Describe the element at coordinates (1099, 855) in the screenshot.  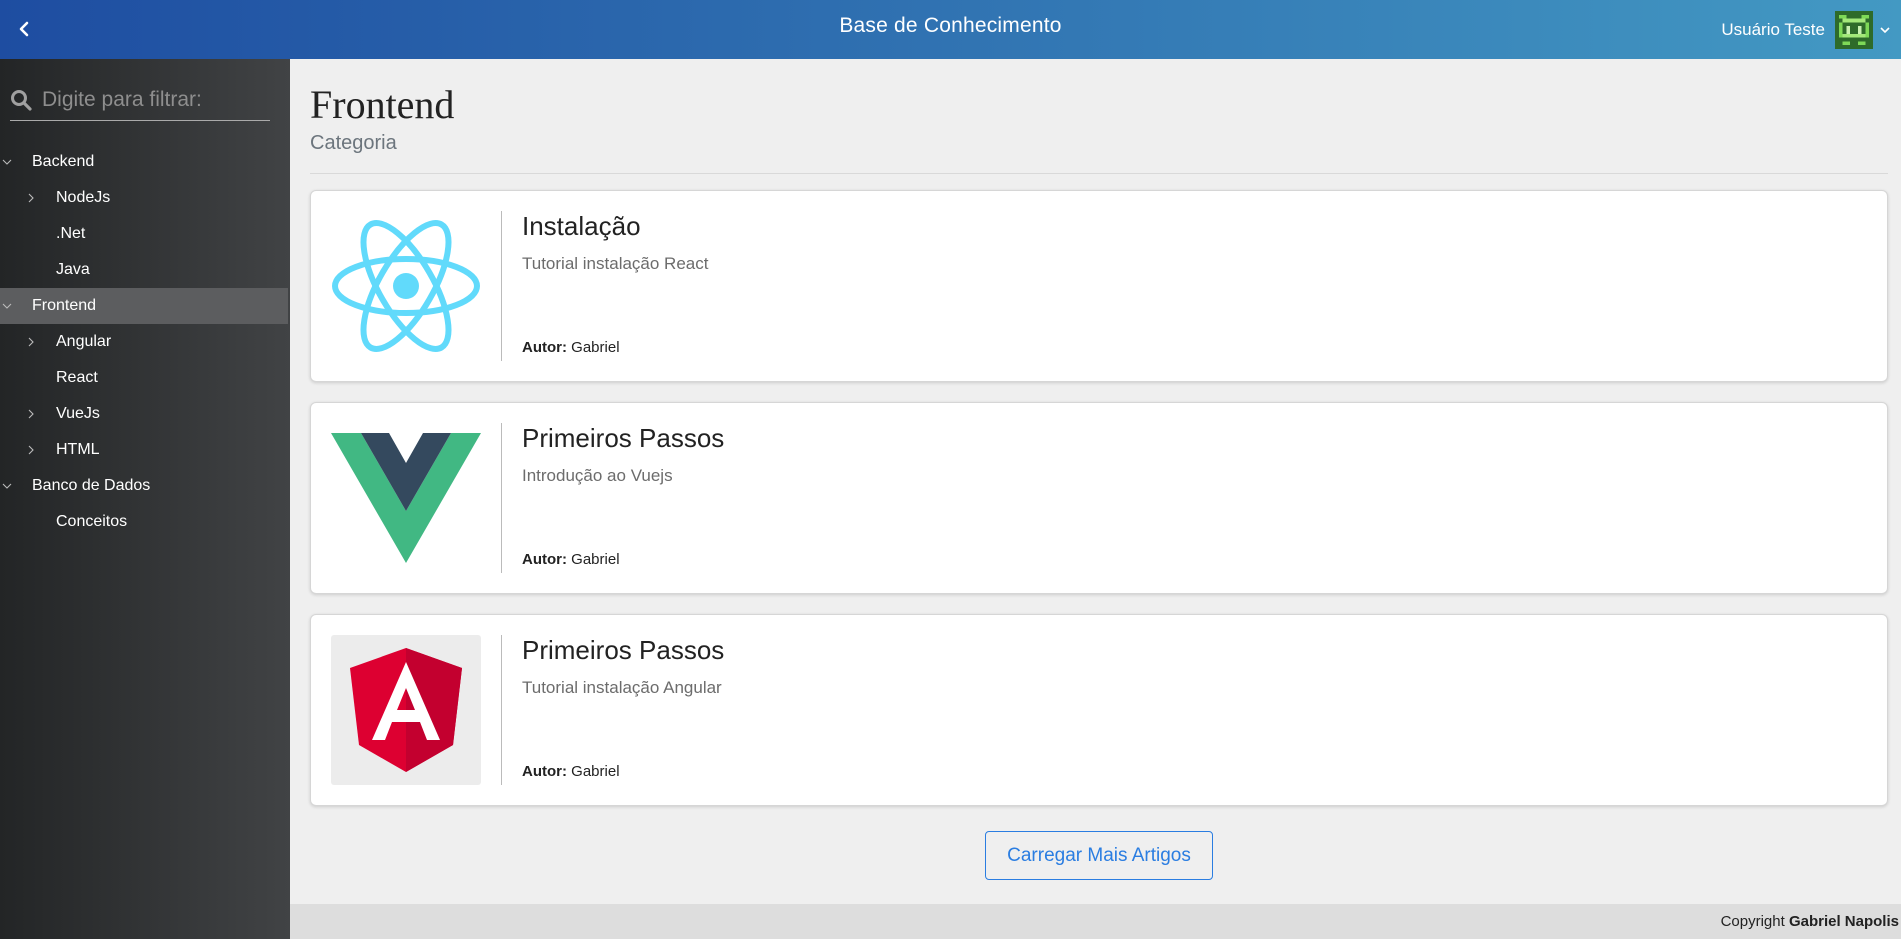
I see `load-more-button: Carregar Mais Artigos` at that location.